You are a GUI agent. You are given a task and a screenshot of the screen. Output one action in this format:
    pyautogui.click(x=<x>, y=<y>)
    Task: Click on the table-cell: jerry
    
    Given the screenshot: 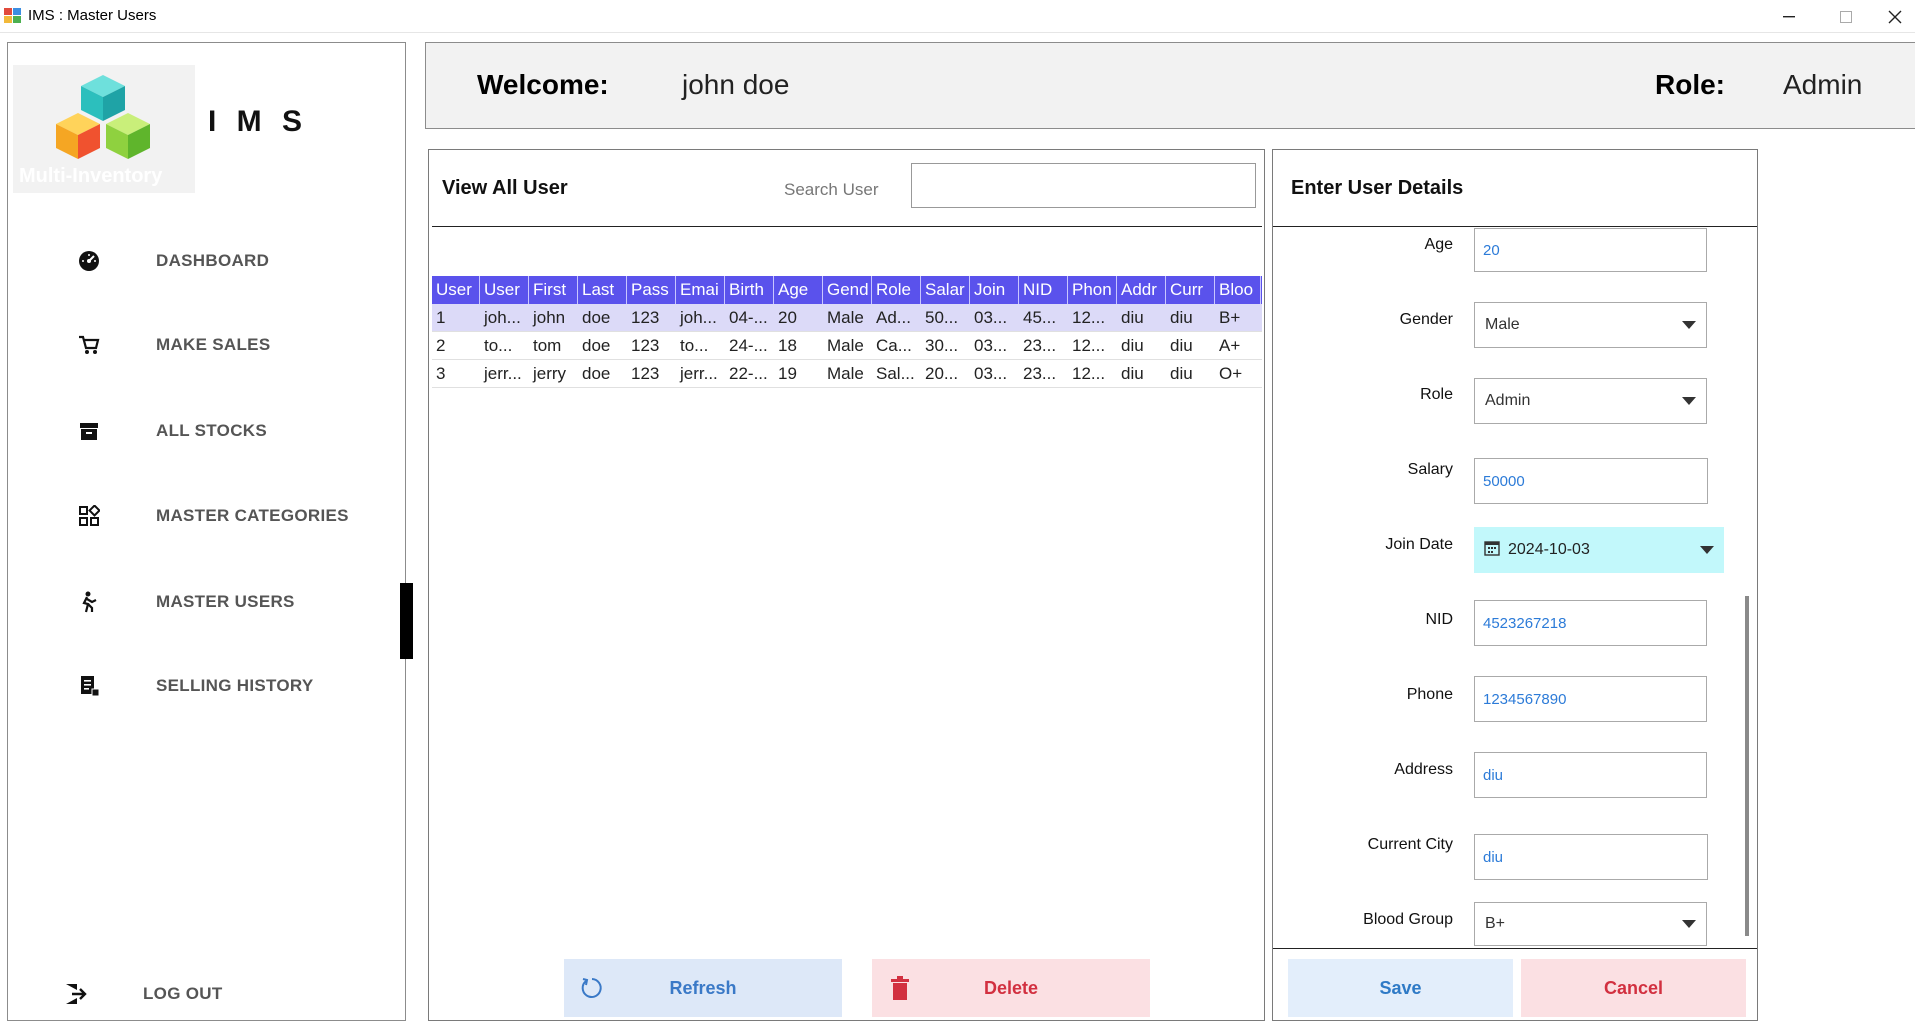 What is the action you would take?
    pyautogui.click(x=550, y=373)
    